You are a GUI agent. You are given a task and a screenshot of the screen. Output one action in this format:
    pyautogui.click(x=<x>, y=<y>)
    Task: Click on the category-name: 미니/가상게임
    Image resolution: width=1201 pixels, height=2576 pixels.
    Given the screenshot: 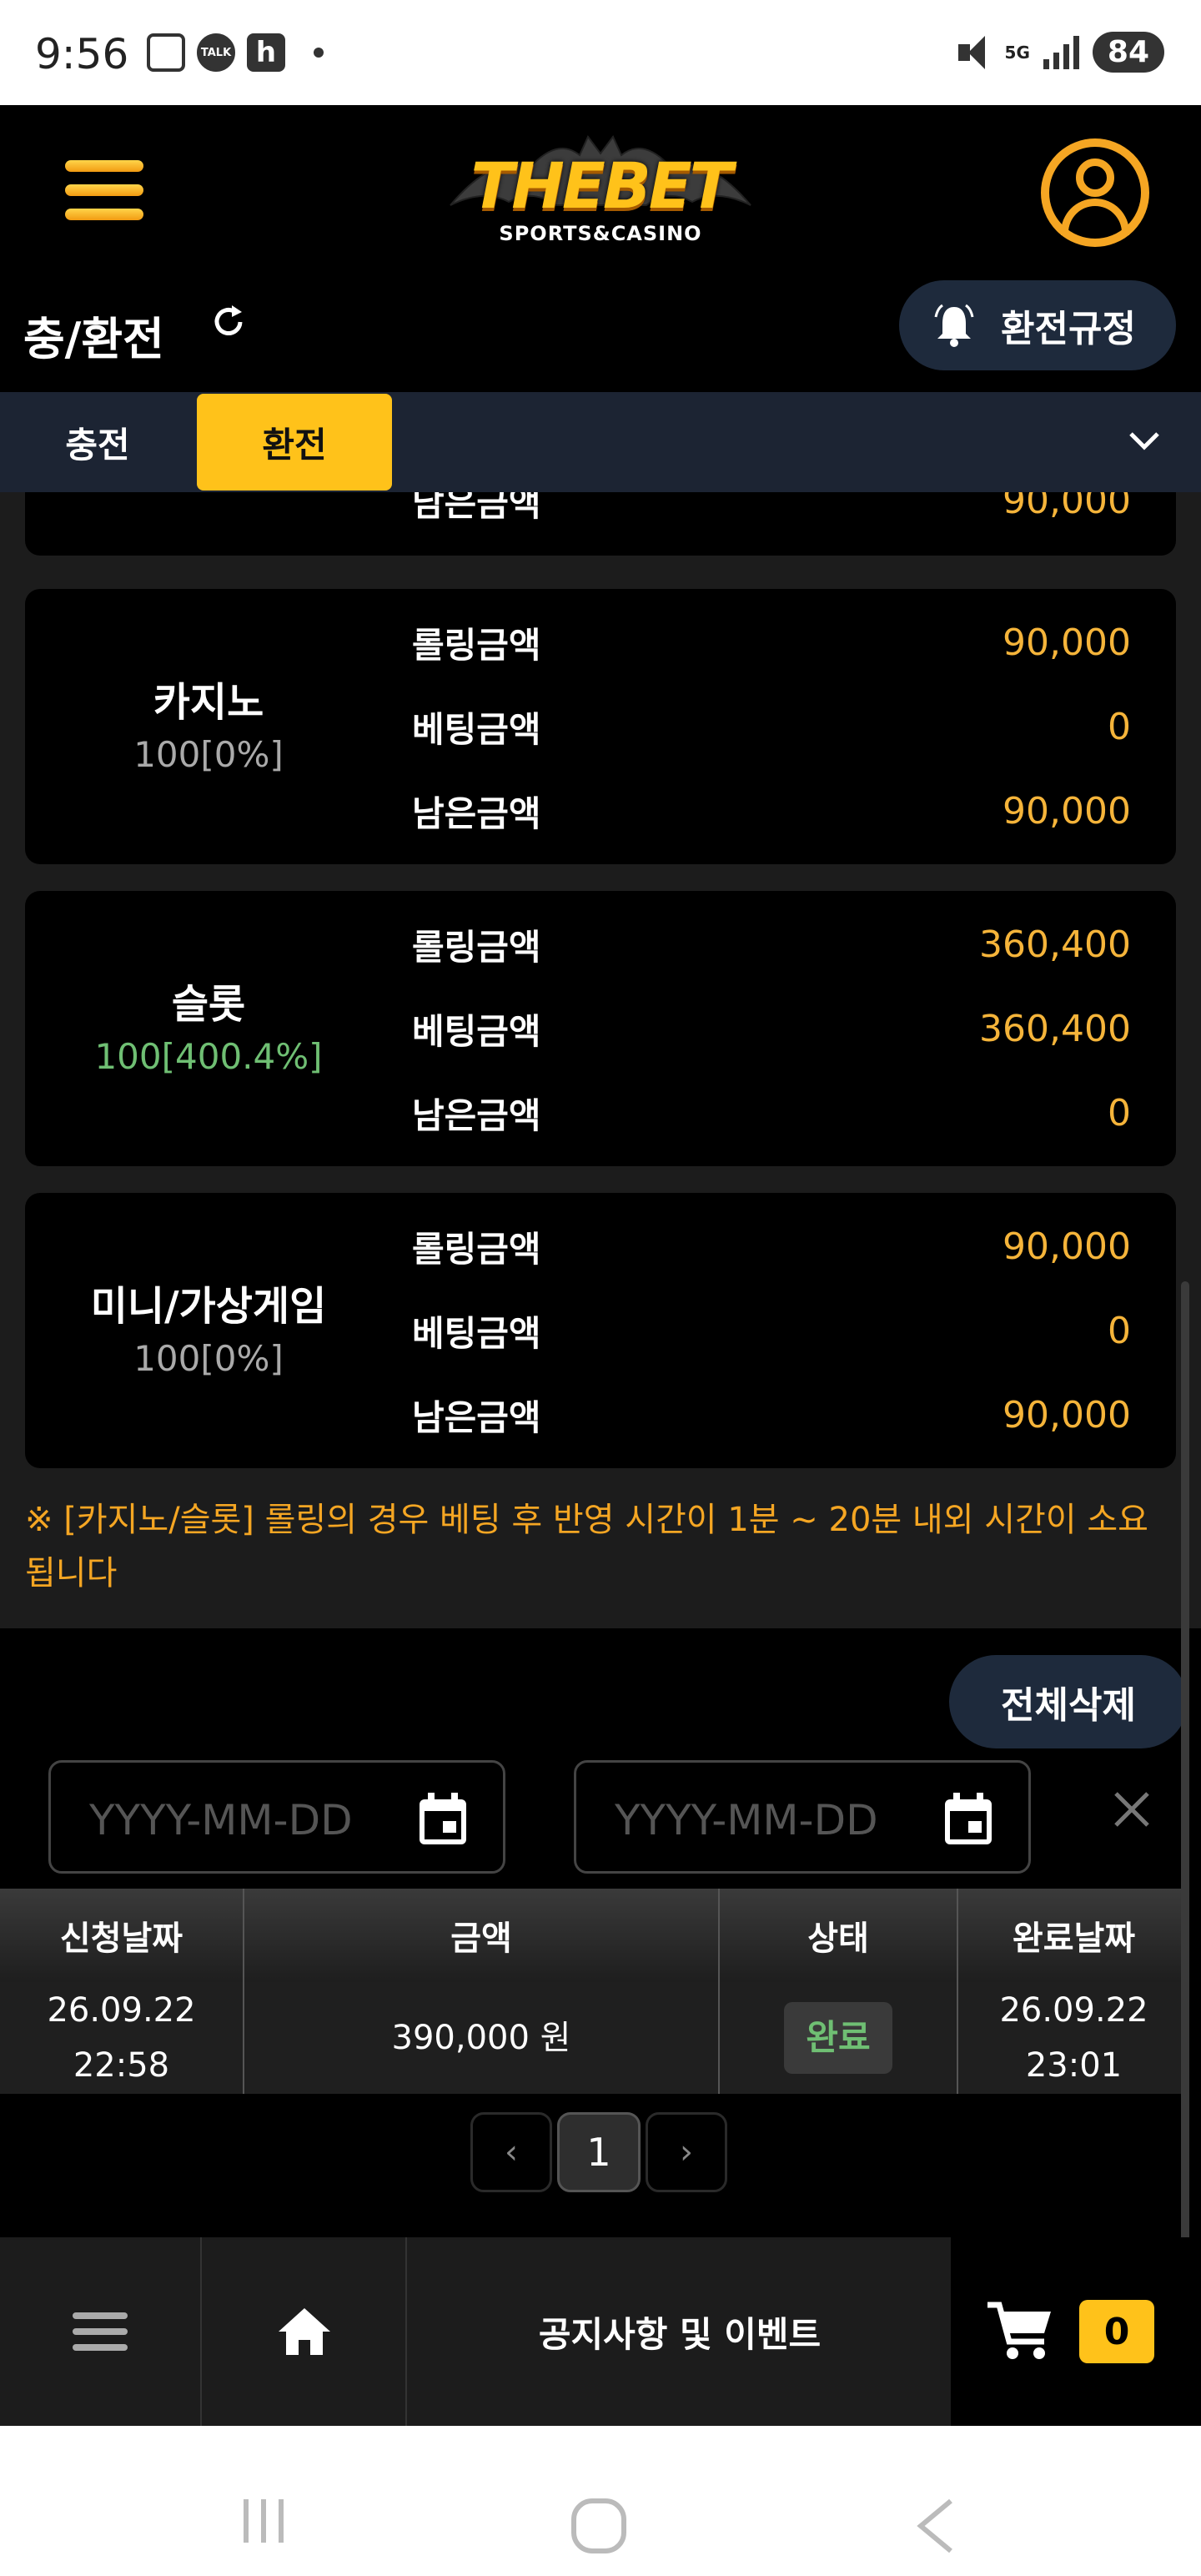 What is the action you would take?
    pyautogui.click(x=209, y=1306)
    